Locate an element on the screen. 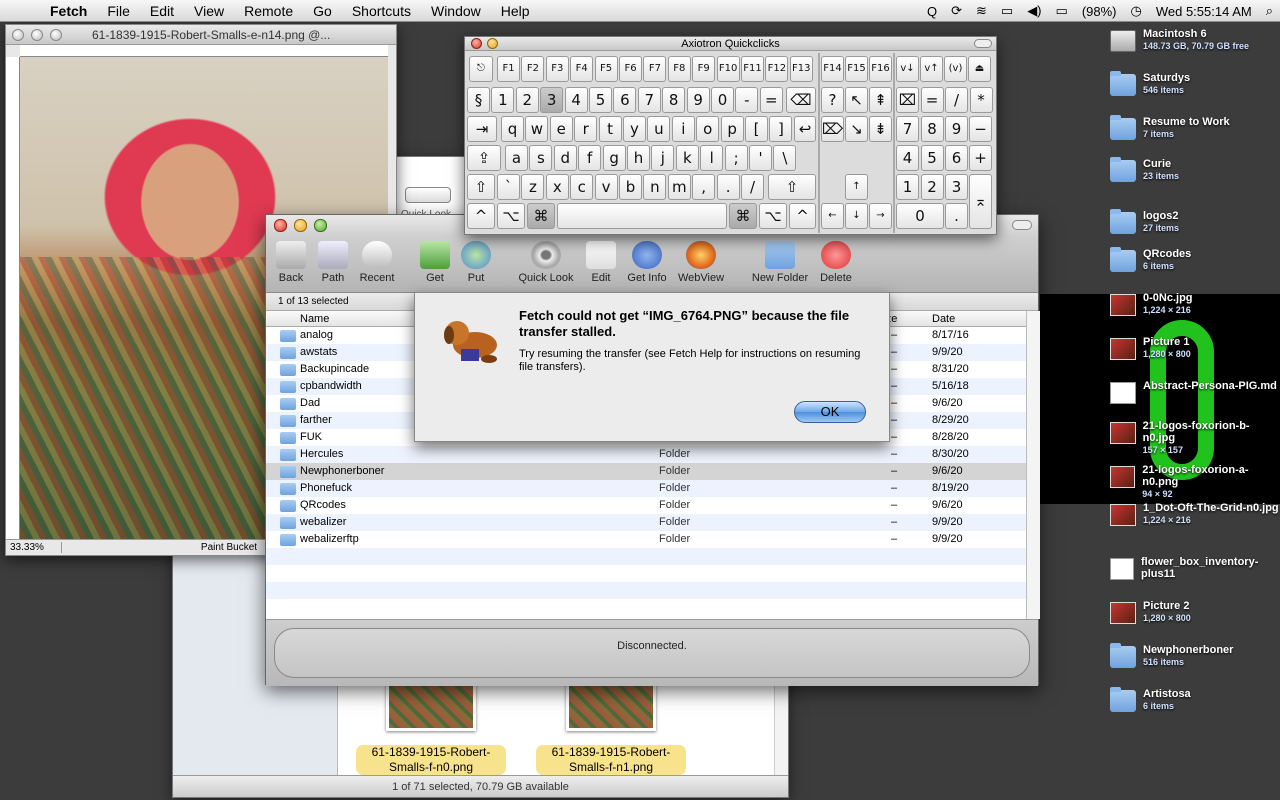 This screenshot has height=800, width=1280. menu-file: File is located at coordinates (118, 11).